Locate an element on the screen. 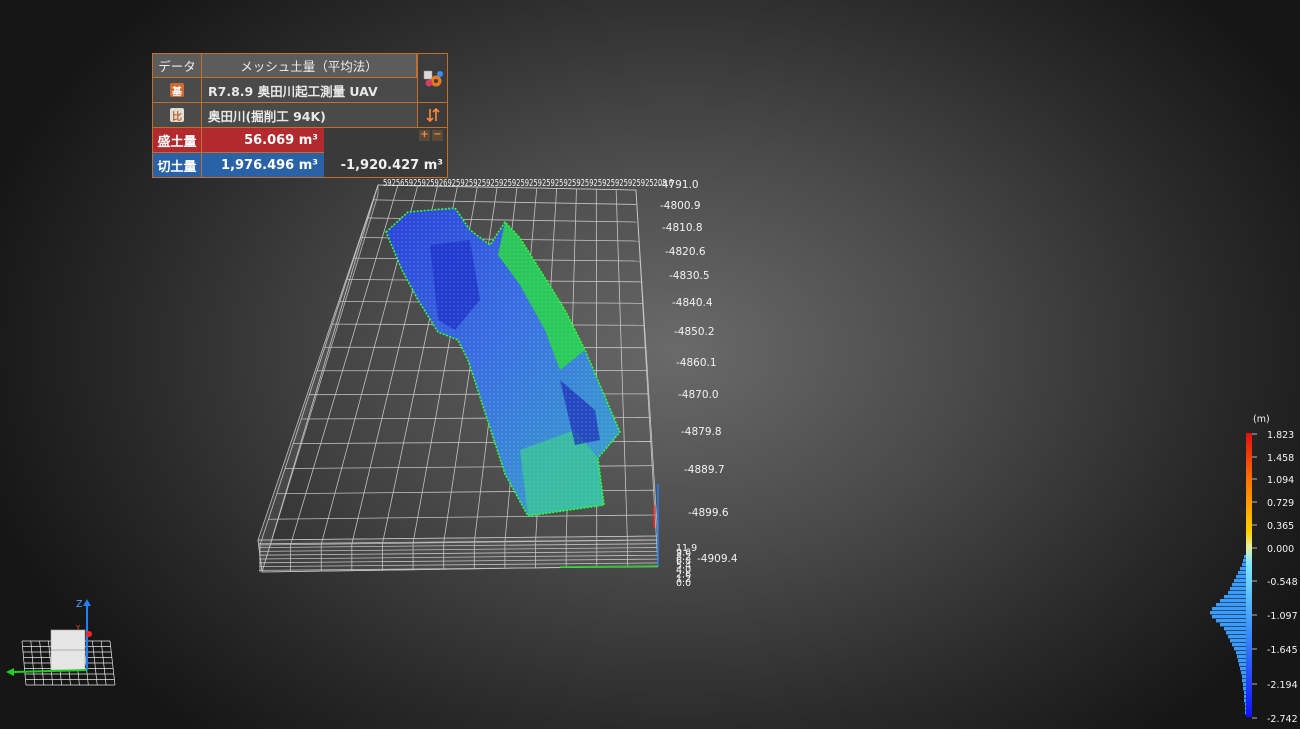  swap-icon is located at coordinates (432, 115).